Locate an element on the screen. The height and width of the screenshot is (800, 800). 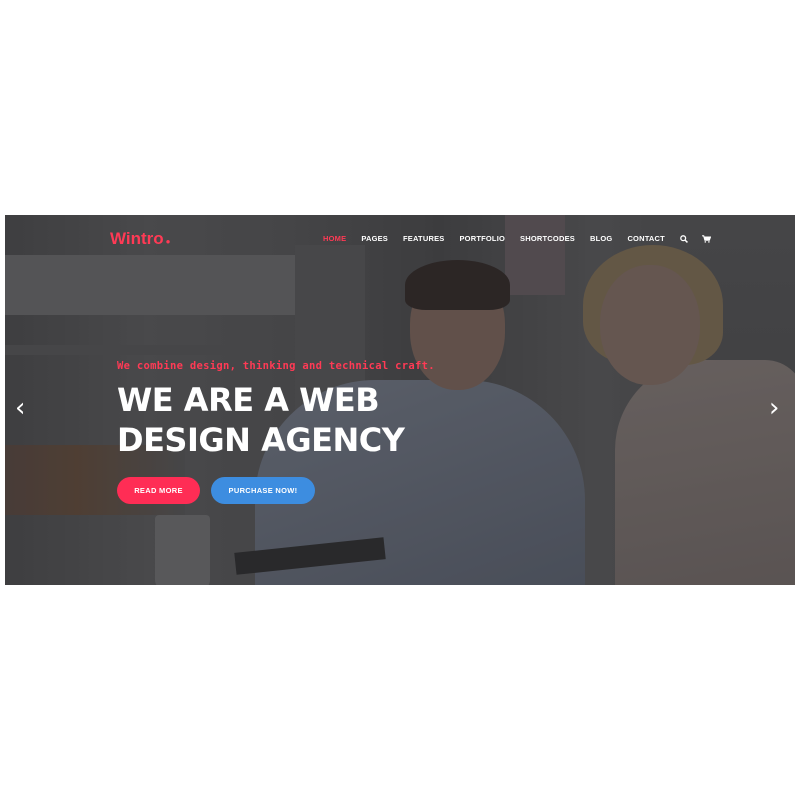
logo-text: Wintro is located at coordinates (137, 238).